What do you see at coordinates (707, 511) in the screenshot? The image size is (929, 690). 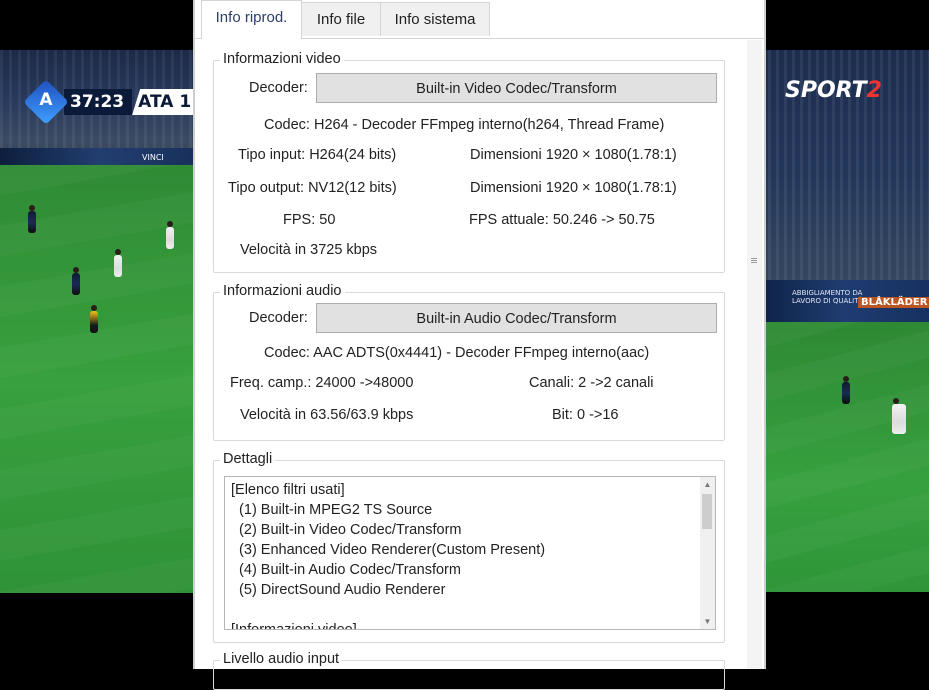 I see `scroll-thumb` at bounding box center [707, 511].